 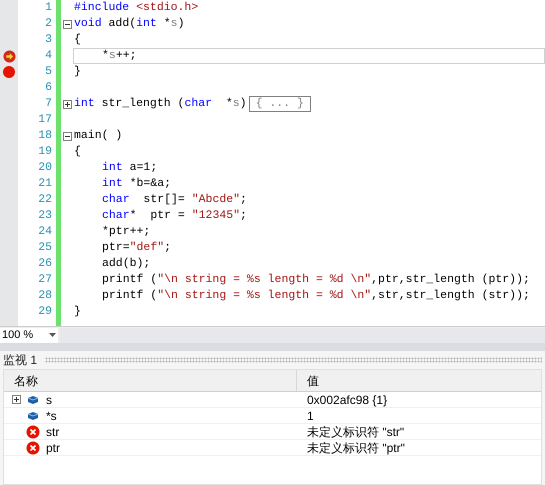 What do you see at coordinates (316, 296) in the screenshot?
I see `code-line: printf ("\n string = %s length = %d \n",str,str_length (str));` at bounding box center [316, 296].